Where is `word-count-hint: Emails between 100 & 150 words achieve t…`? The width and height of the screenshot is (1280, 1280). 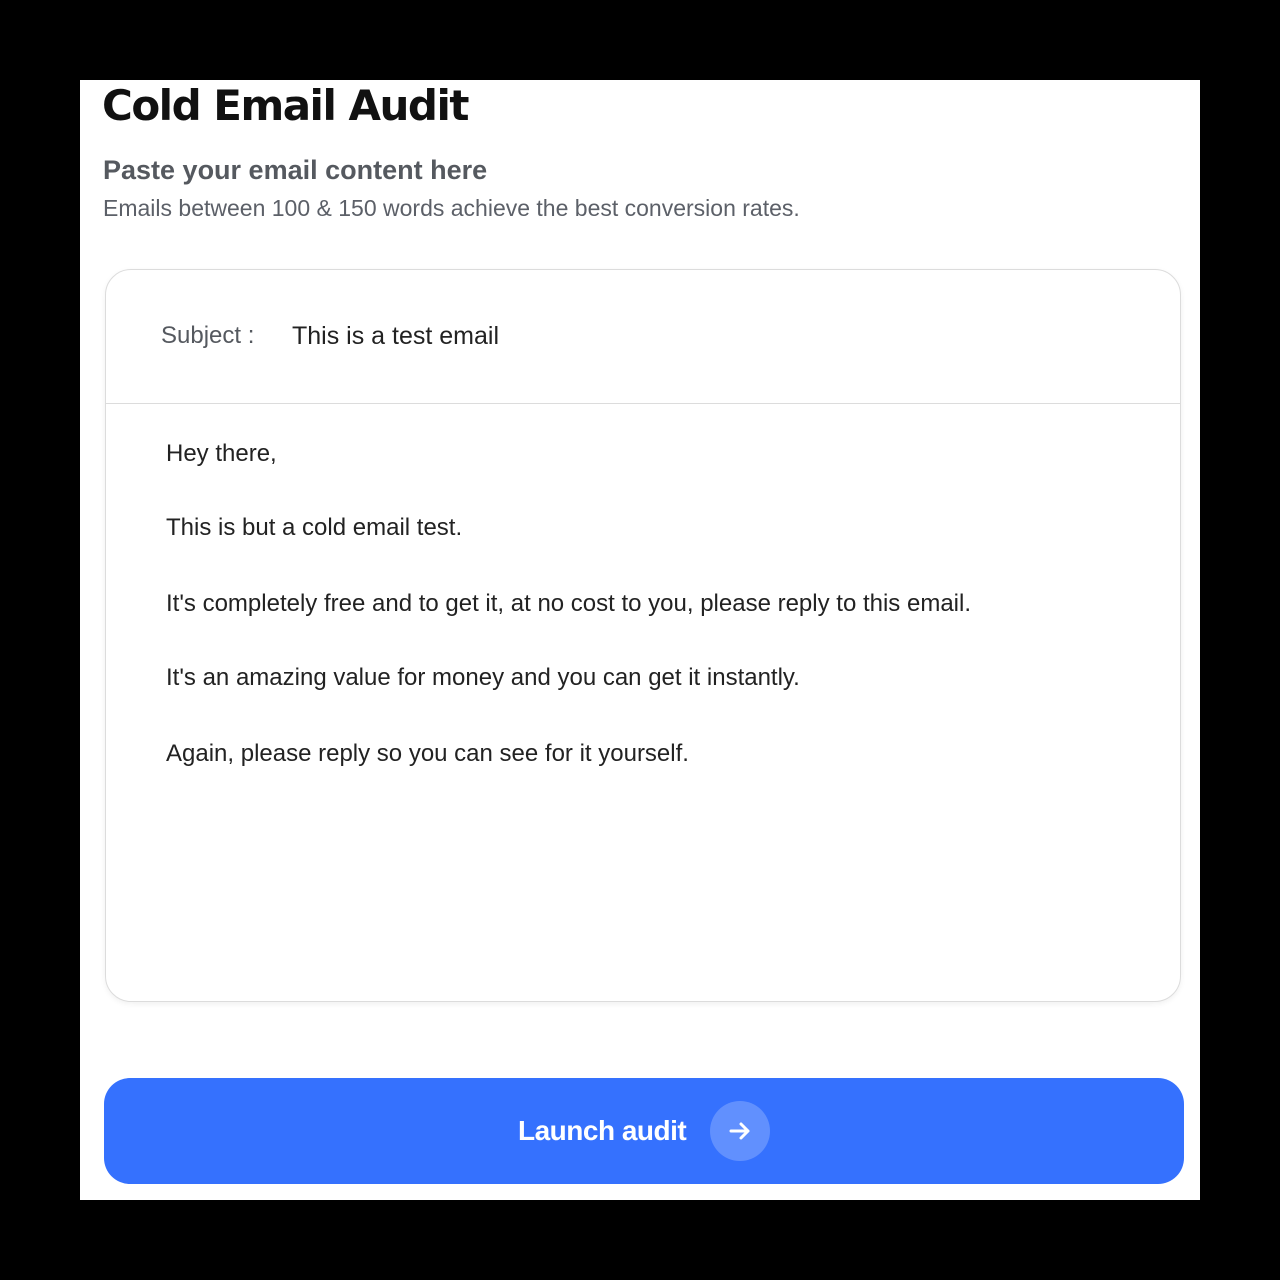 word-count-hint: Emails between 100 & 150 words achieve t… is located at coordinates (451, 208).